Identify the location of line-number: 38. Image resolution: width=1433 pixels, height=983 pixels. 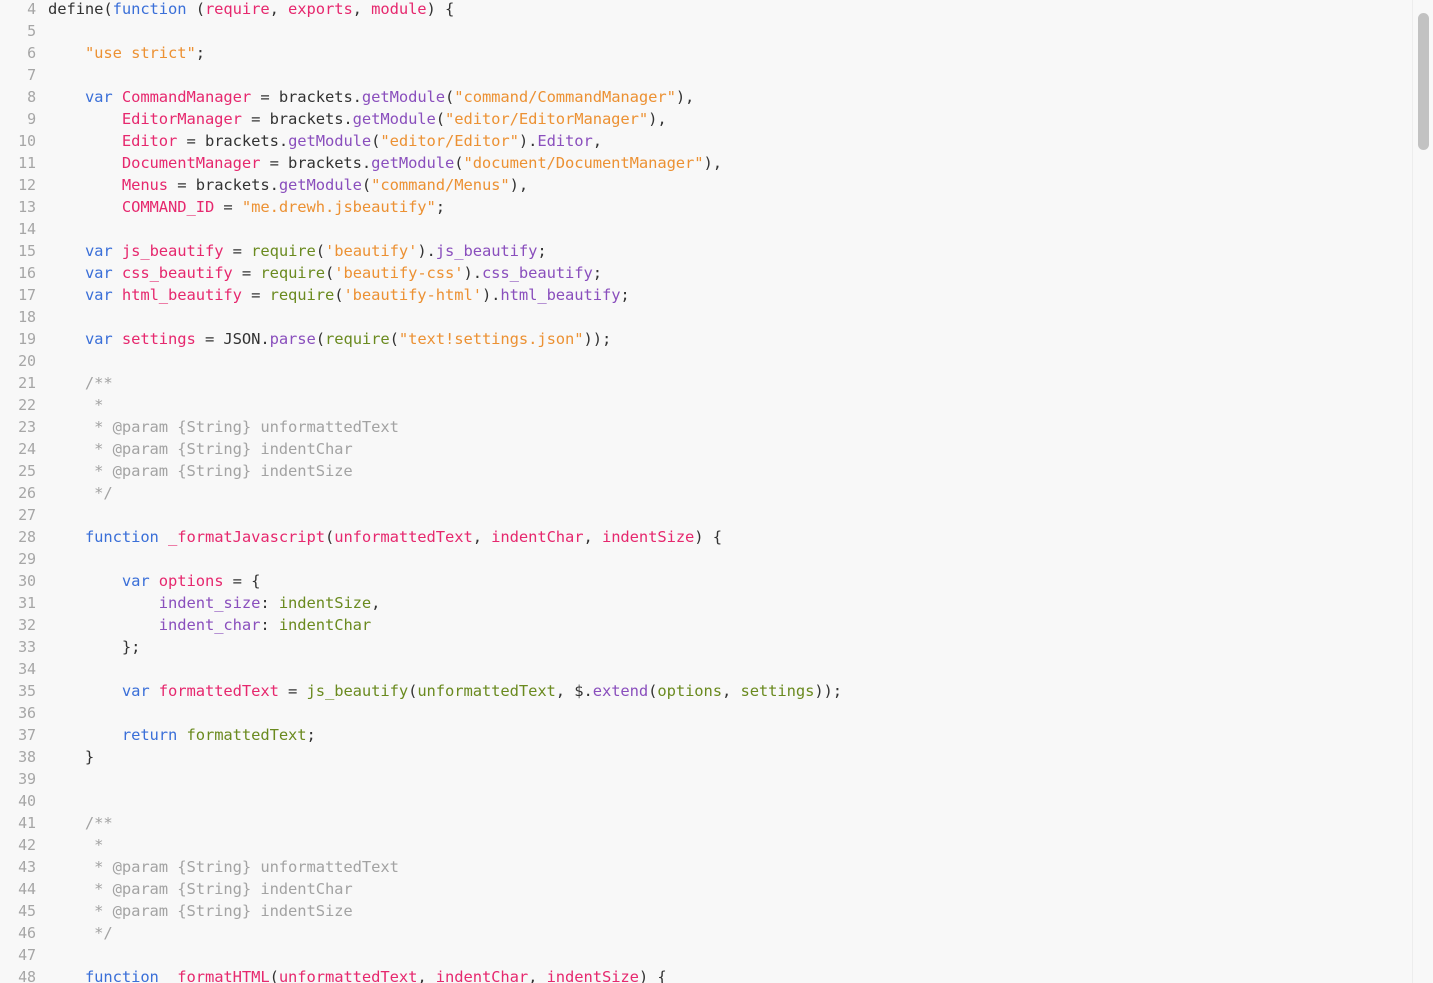
(27, 757).